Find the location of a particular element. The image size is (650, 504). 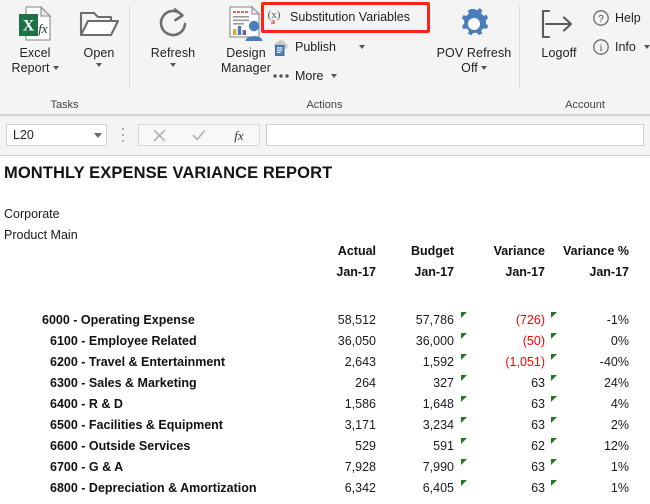

refresh-label: Refresh is located at coordinates (173, 53).